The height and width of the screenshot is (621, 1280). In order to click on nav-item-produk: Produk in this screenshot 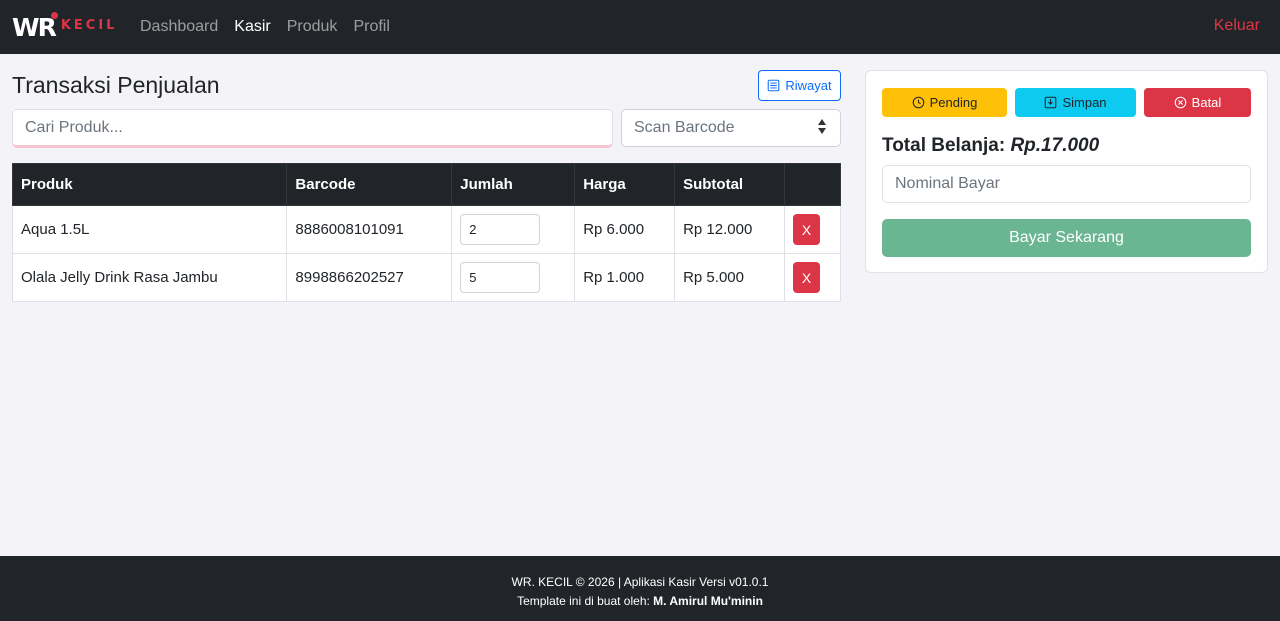, I will do `click(312, 27)`.